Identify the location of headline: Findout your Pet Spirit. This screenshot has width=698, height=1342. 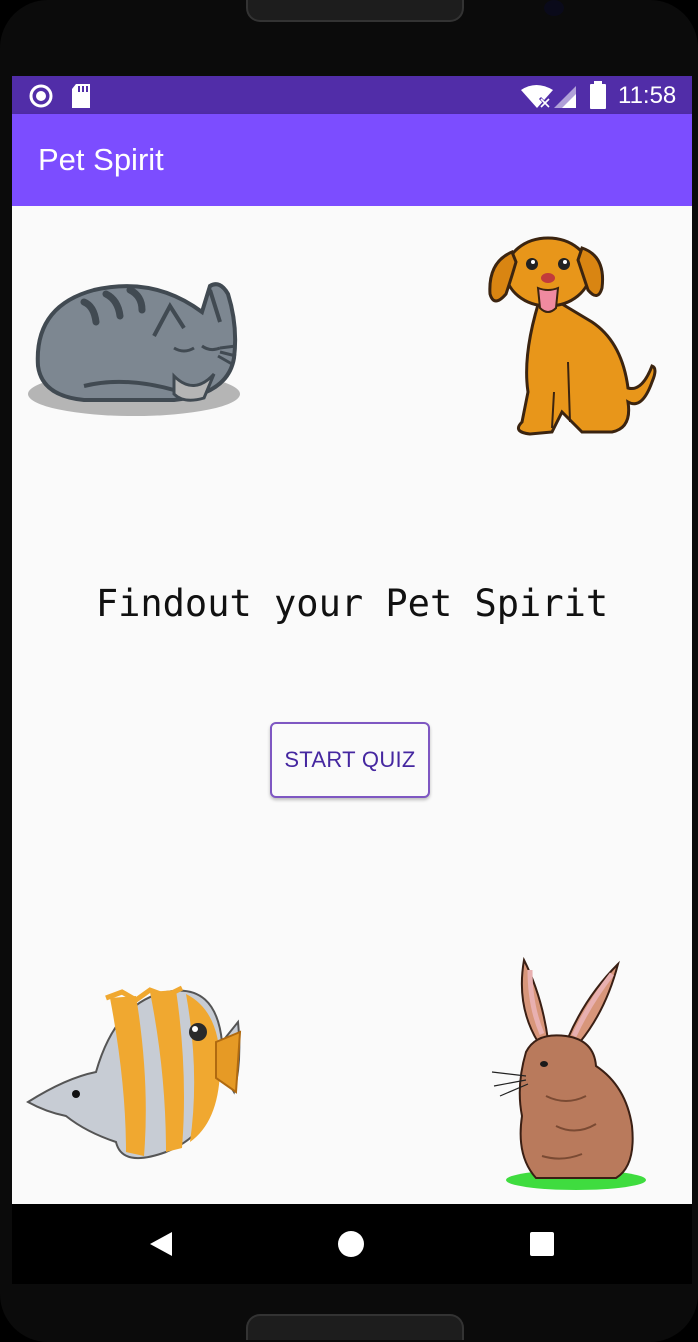
(352, 603).